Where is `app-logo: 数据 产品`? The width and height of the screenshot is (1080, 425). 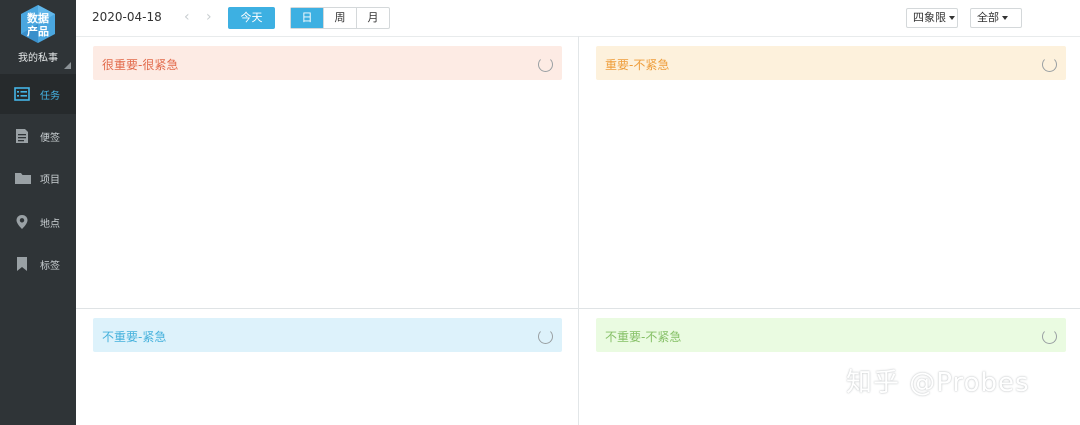 app-logo: 数据 产品 is located at coordinates (38, 24).